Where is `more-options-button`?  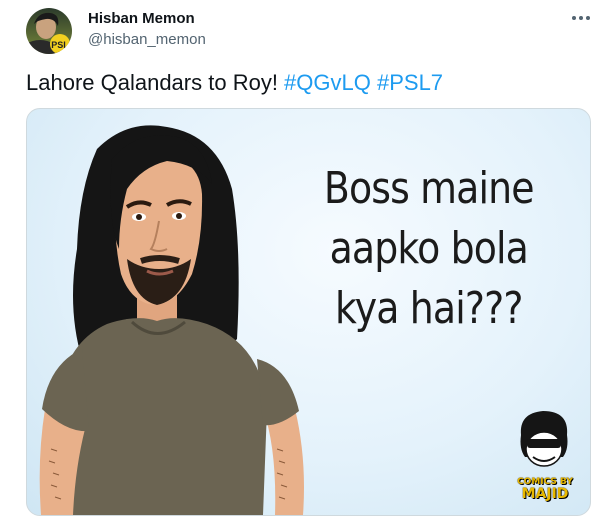
more-options-button is located at coordinates (581, 18).